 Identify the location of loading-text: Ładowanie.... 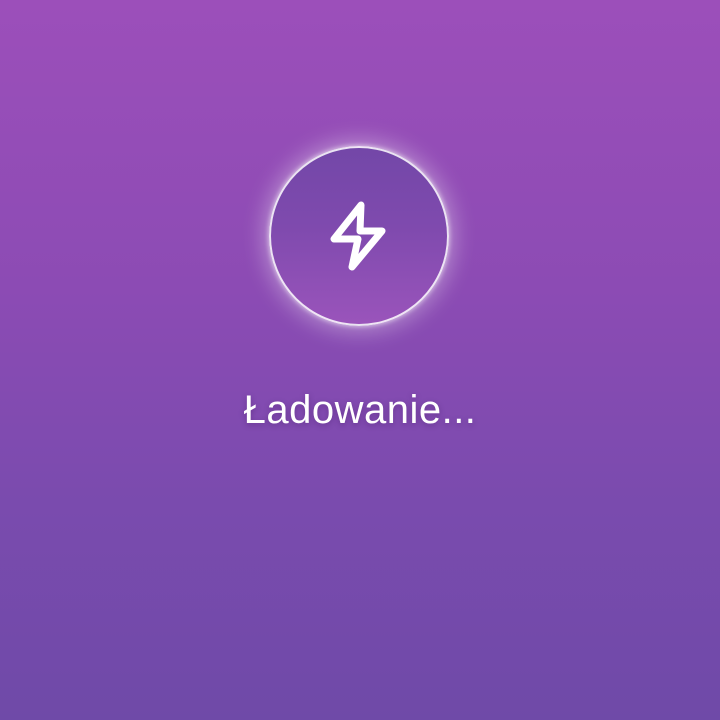
(360, 410).